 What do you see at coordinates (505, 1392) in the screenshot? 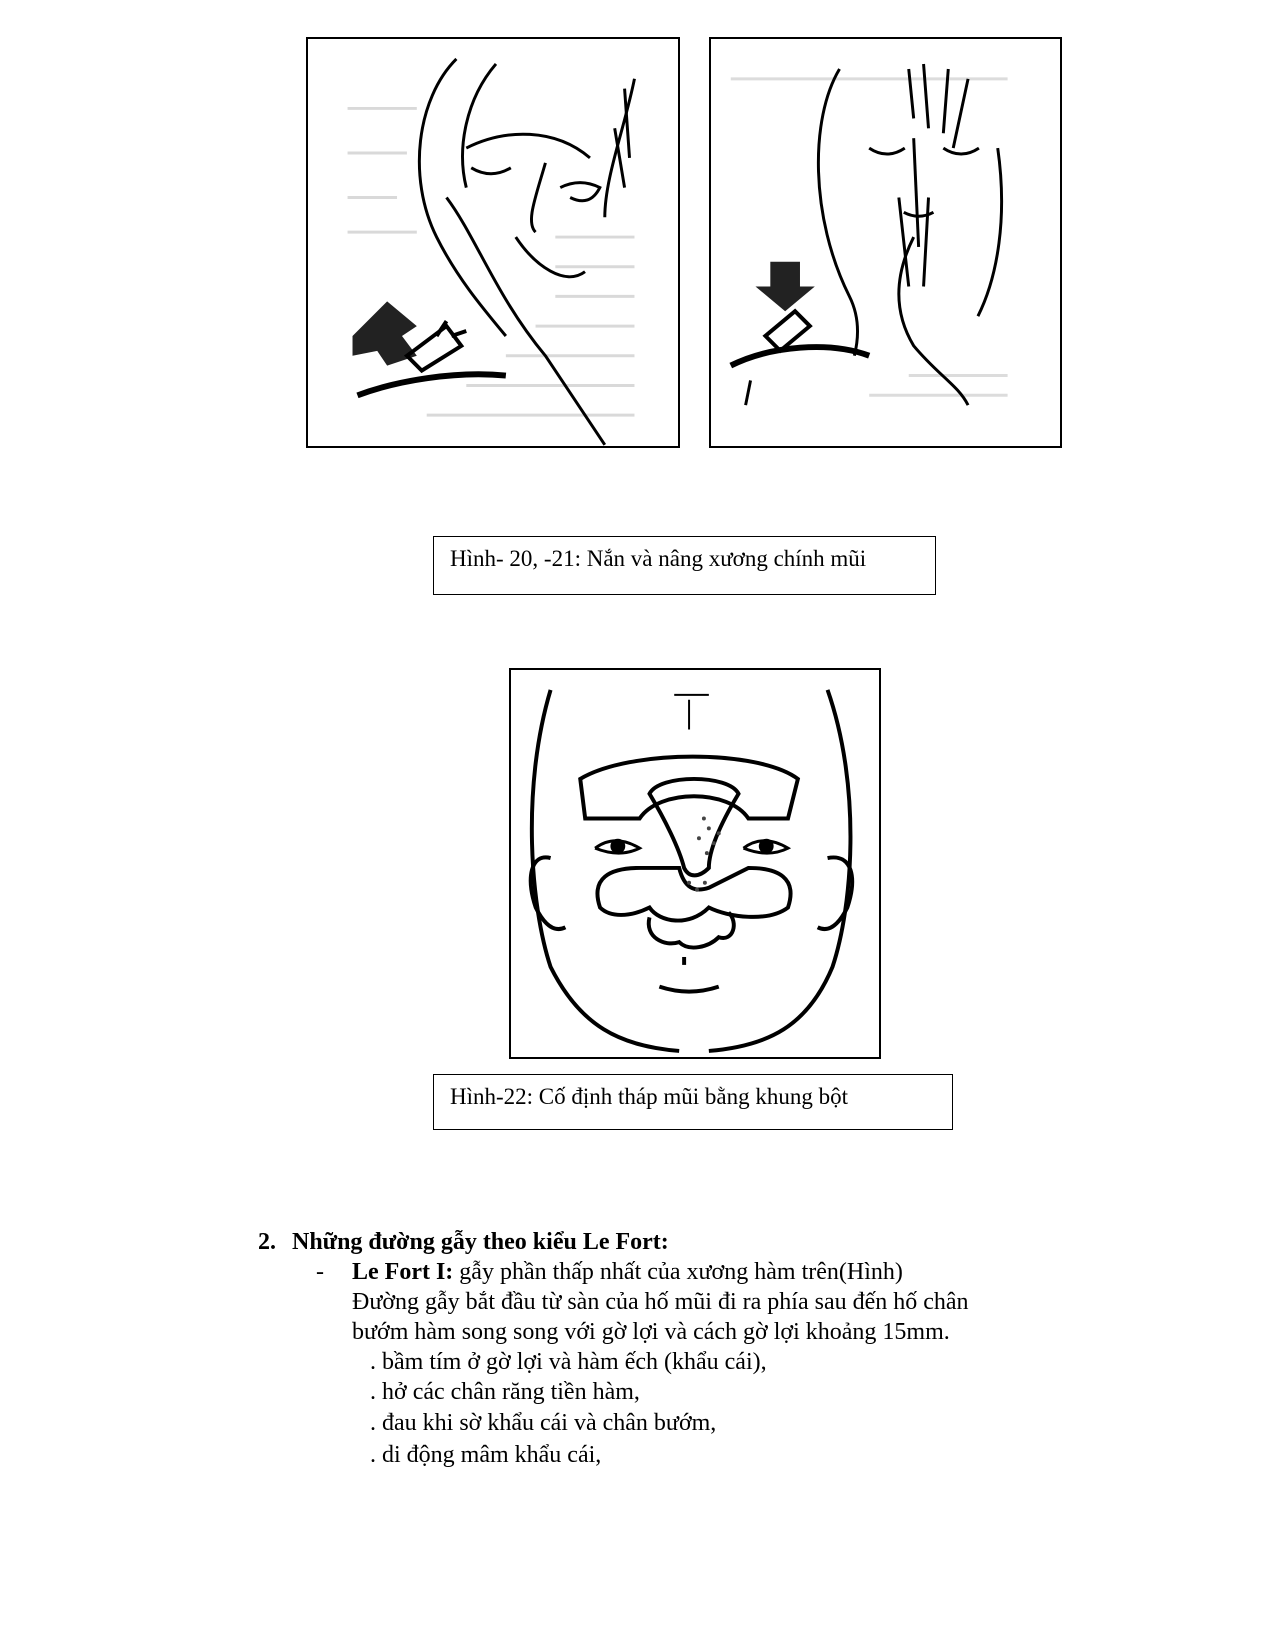
I see `sign-item: . hở các chân răng tiền hàm,` at bounding box center [505, 1392].